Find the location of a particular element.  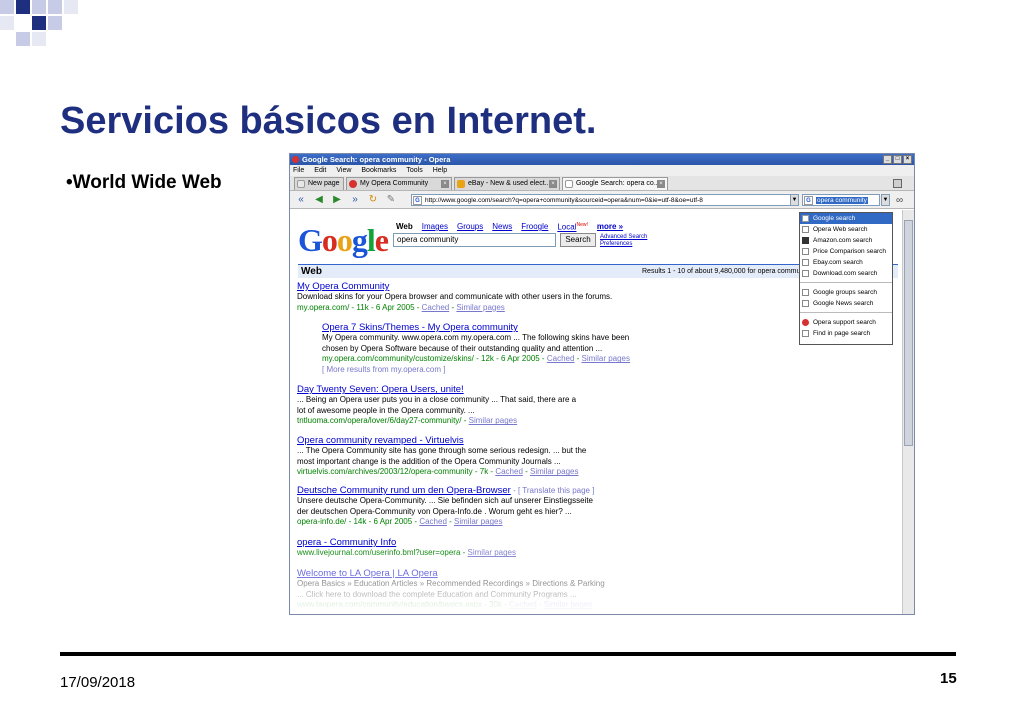

edit-icon: ✎ is located at coordinates (391, 199).